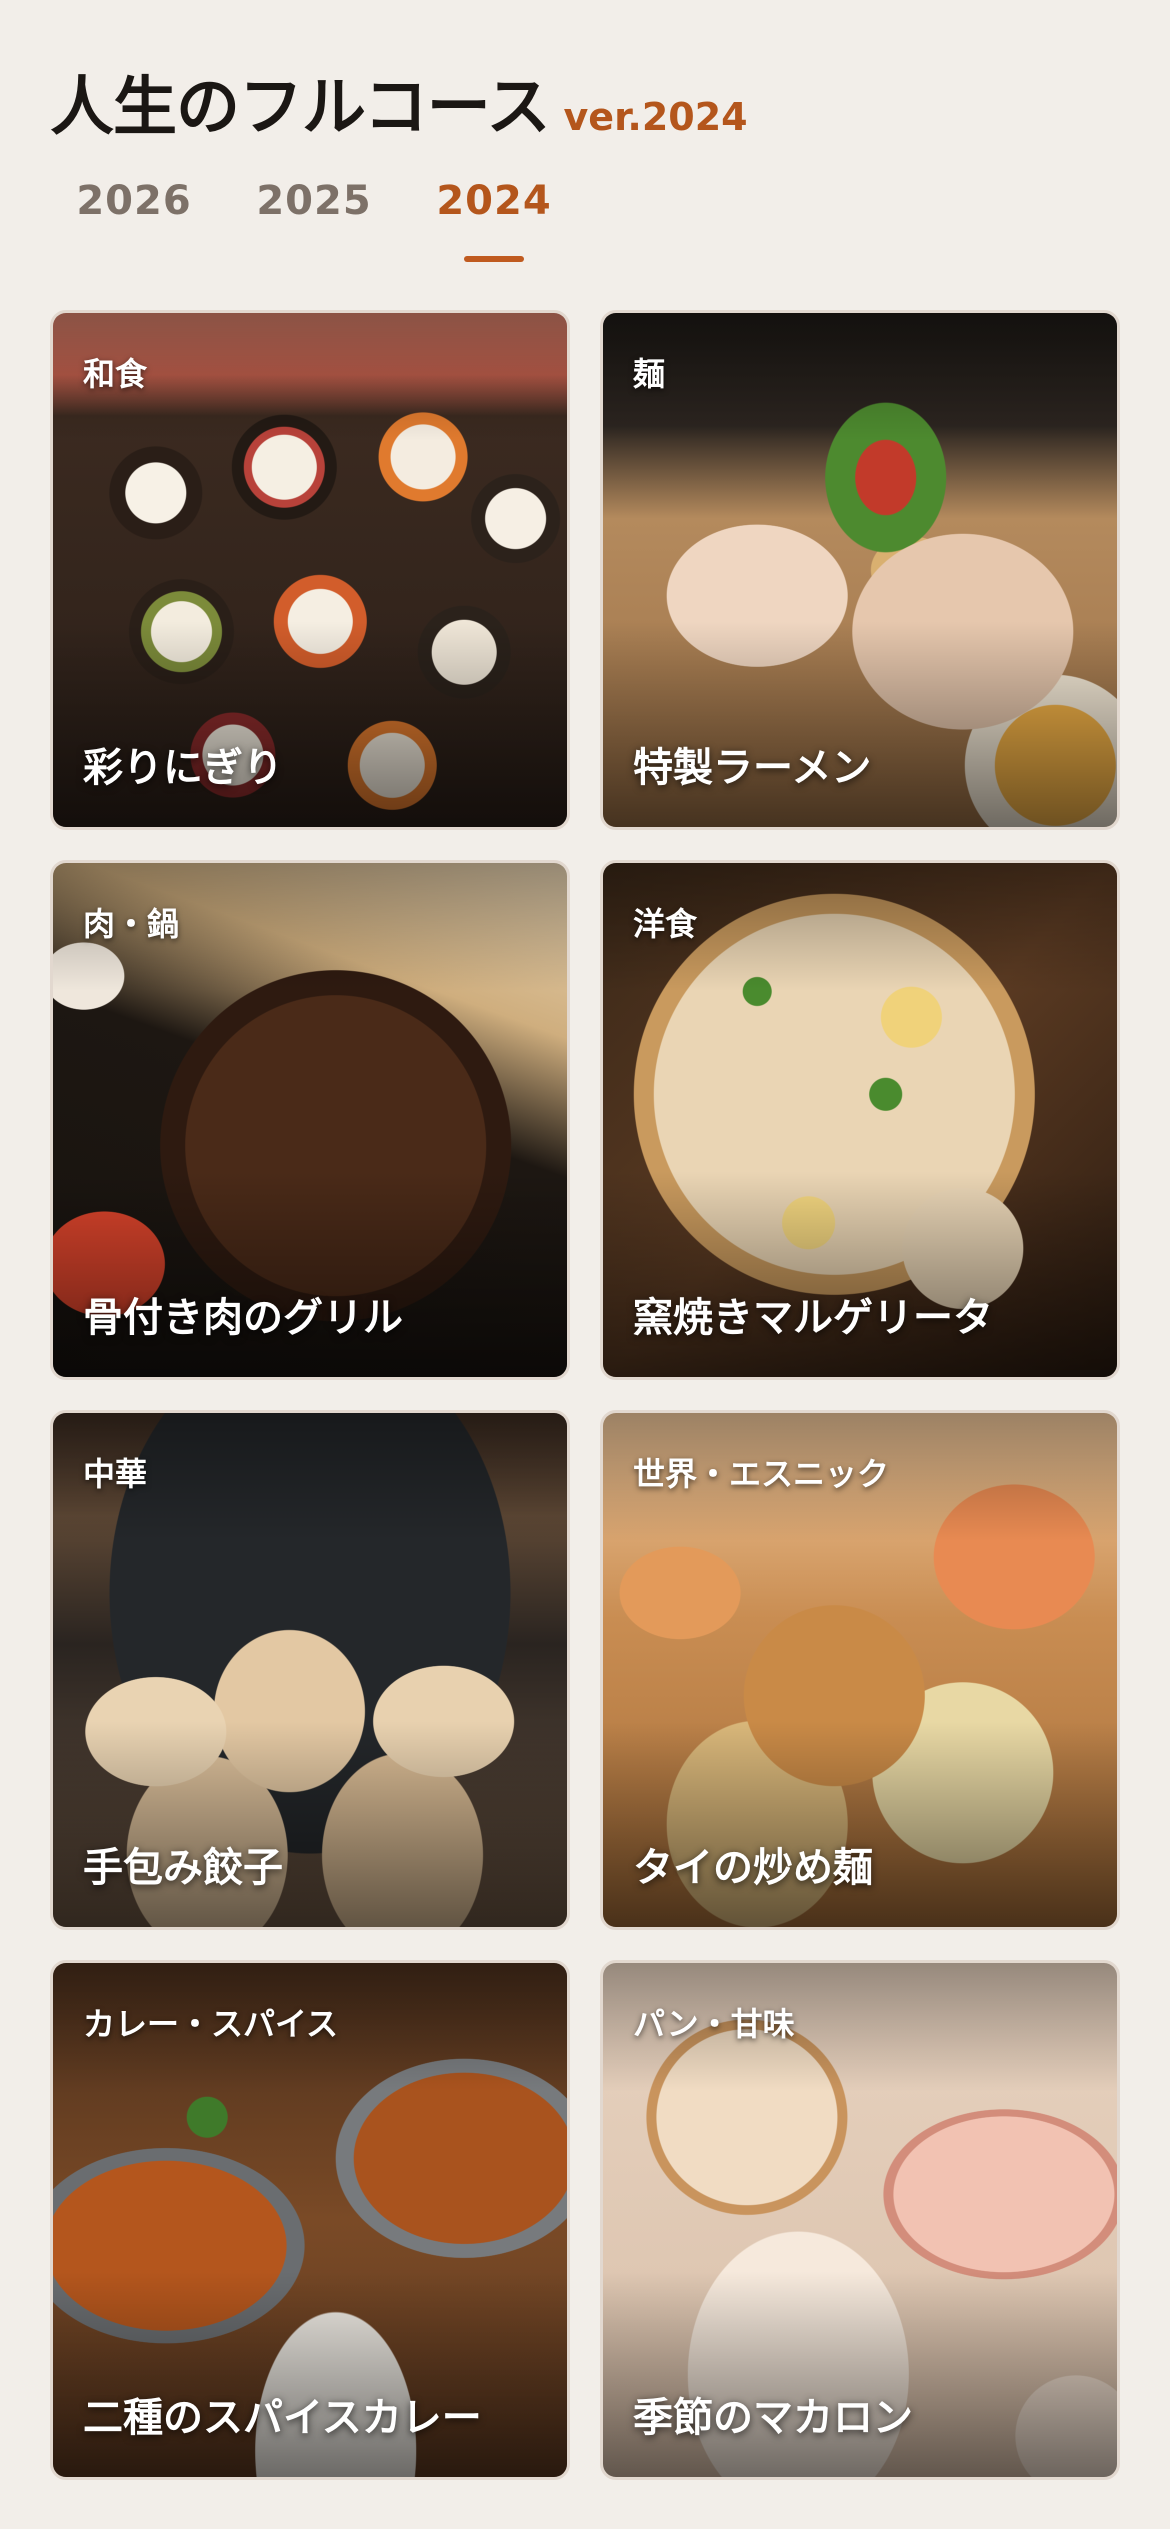 The image size is (1170, 2529). What do you see at coordinates (860, 1670) in the screenshot?
I see `course-card-ethnic: 世界・エスニック タイの炒め麺` at bounding box center [860, 1670].